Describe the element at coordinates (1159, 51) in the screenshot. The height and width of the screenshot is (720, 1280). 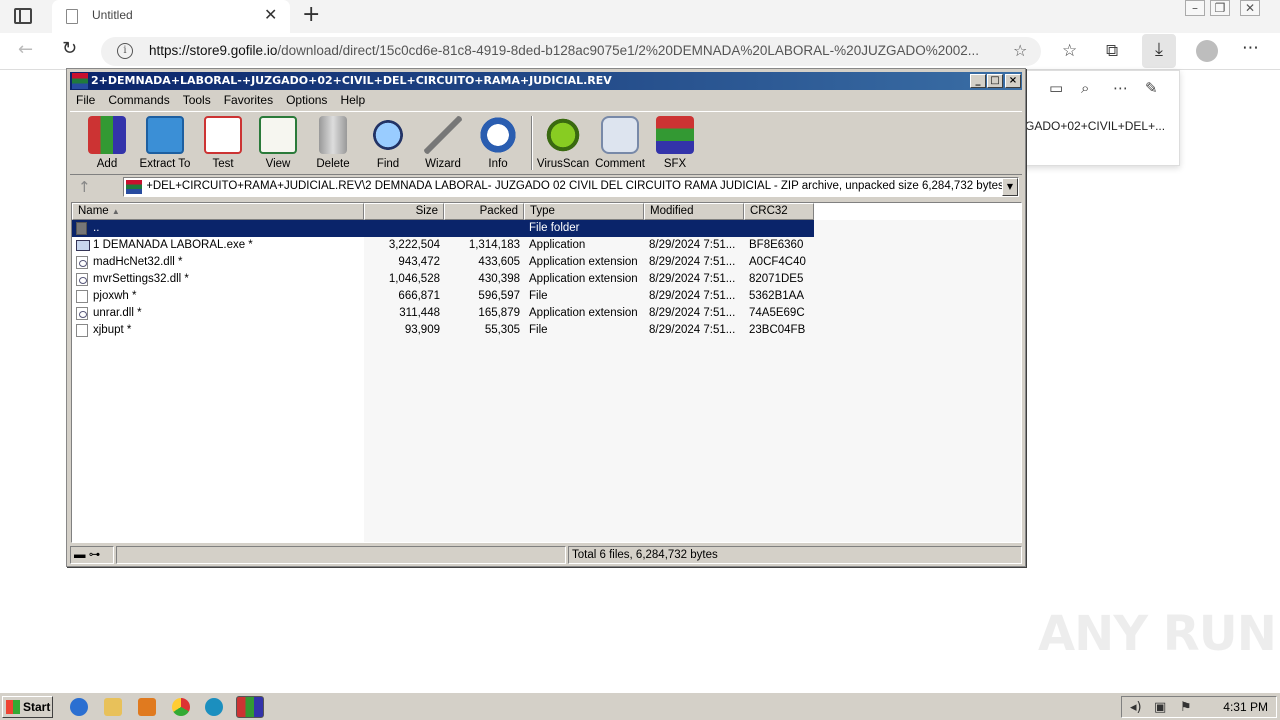
I see `downloads-icon: ⤓` at that location.